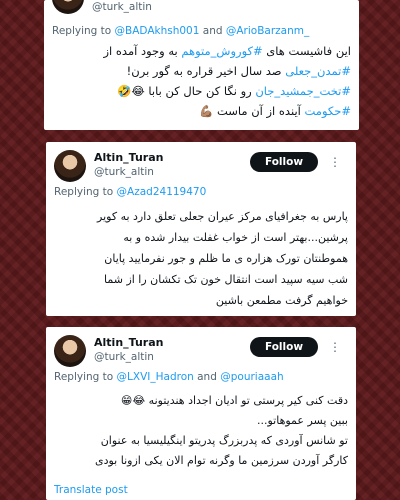 The image size is (400, 500). What do you see at coordinates (186, 91) in the screenshot?
I see `text-segment: رو نگا کن حال کن بابا 😂🤣` at bounding box center [186, 91].